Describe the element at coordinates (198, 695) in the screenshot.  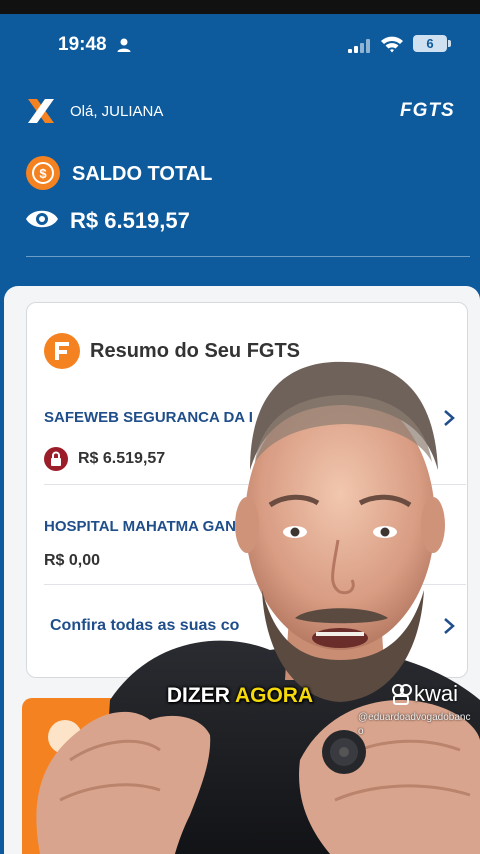
I see `caption-word: DIZER` at that location.